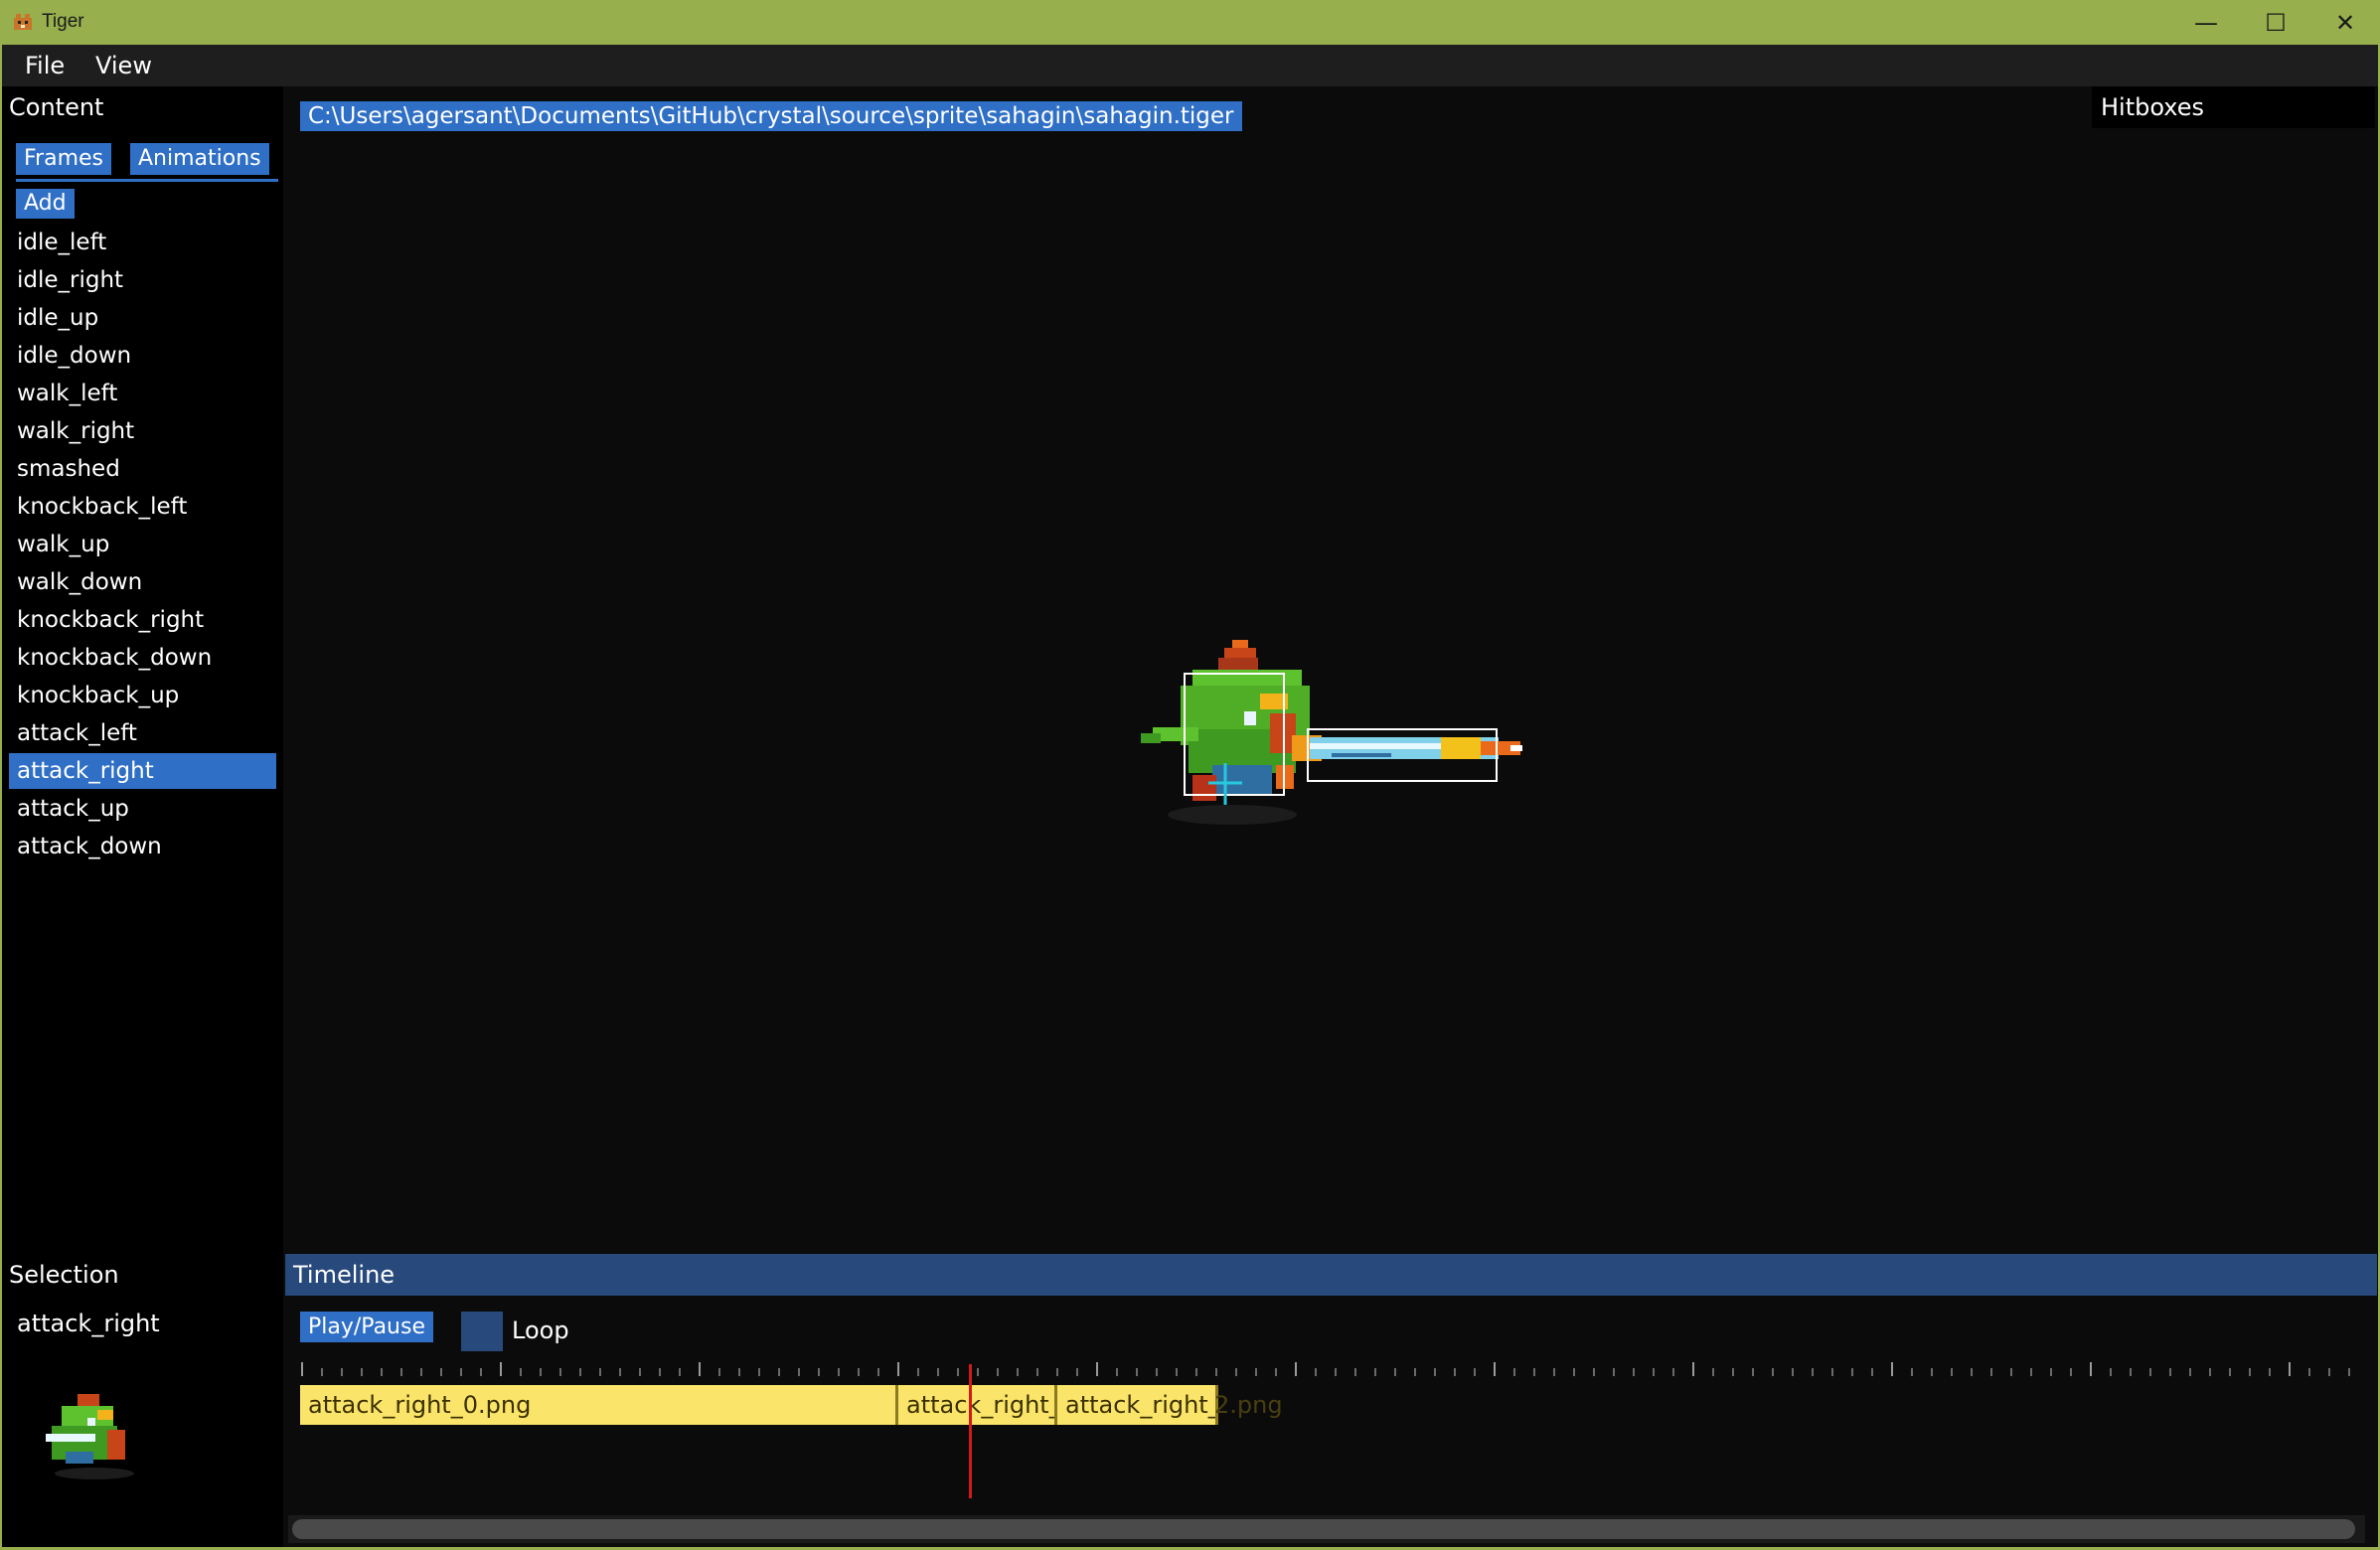 The image size is (2380, 1550). What do you see at coordinates (142, 280) in the screenshot?
I see `animation-list-item: idle_right` at bounding box center [142, 280].